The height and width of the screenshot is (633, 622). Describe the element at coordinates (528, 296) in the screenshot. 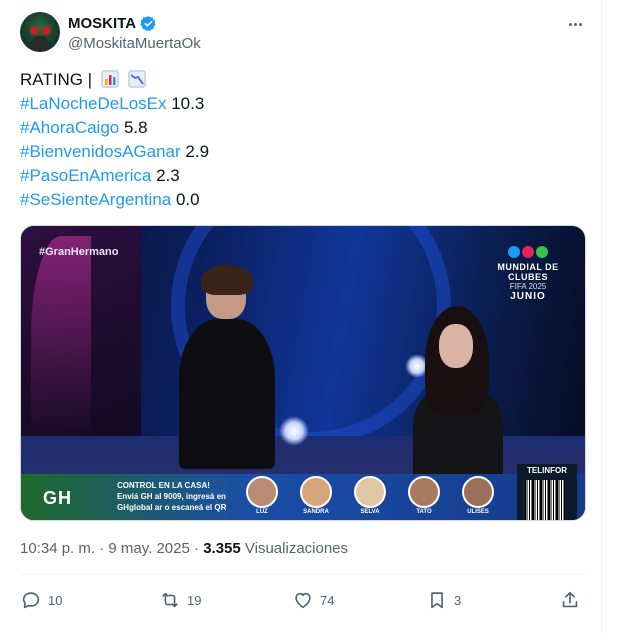

I see `logo-line-3: JUNIO` at that location.